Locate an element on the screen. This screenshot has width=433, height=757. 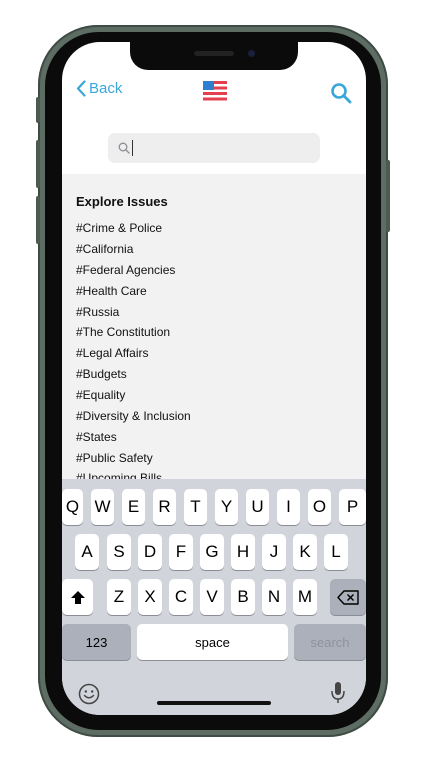
delete-key is located at coordinates (348, 597).